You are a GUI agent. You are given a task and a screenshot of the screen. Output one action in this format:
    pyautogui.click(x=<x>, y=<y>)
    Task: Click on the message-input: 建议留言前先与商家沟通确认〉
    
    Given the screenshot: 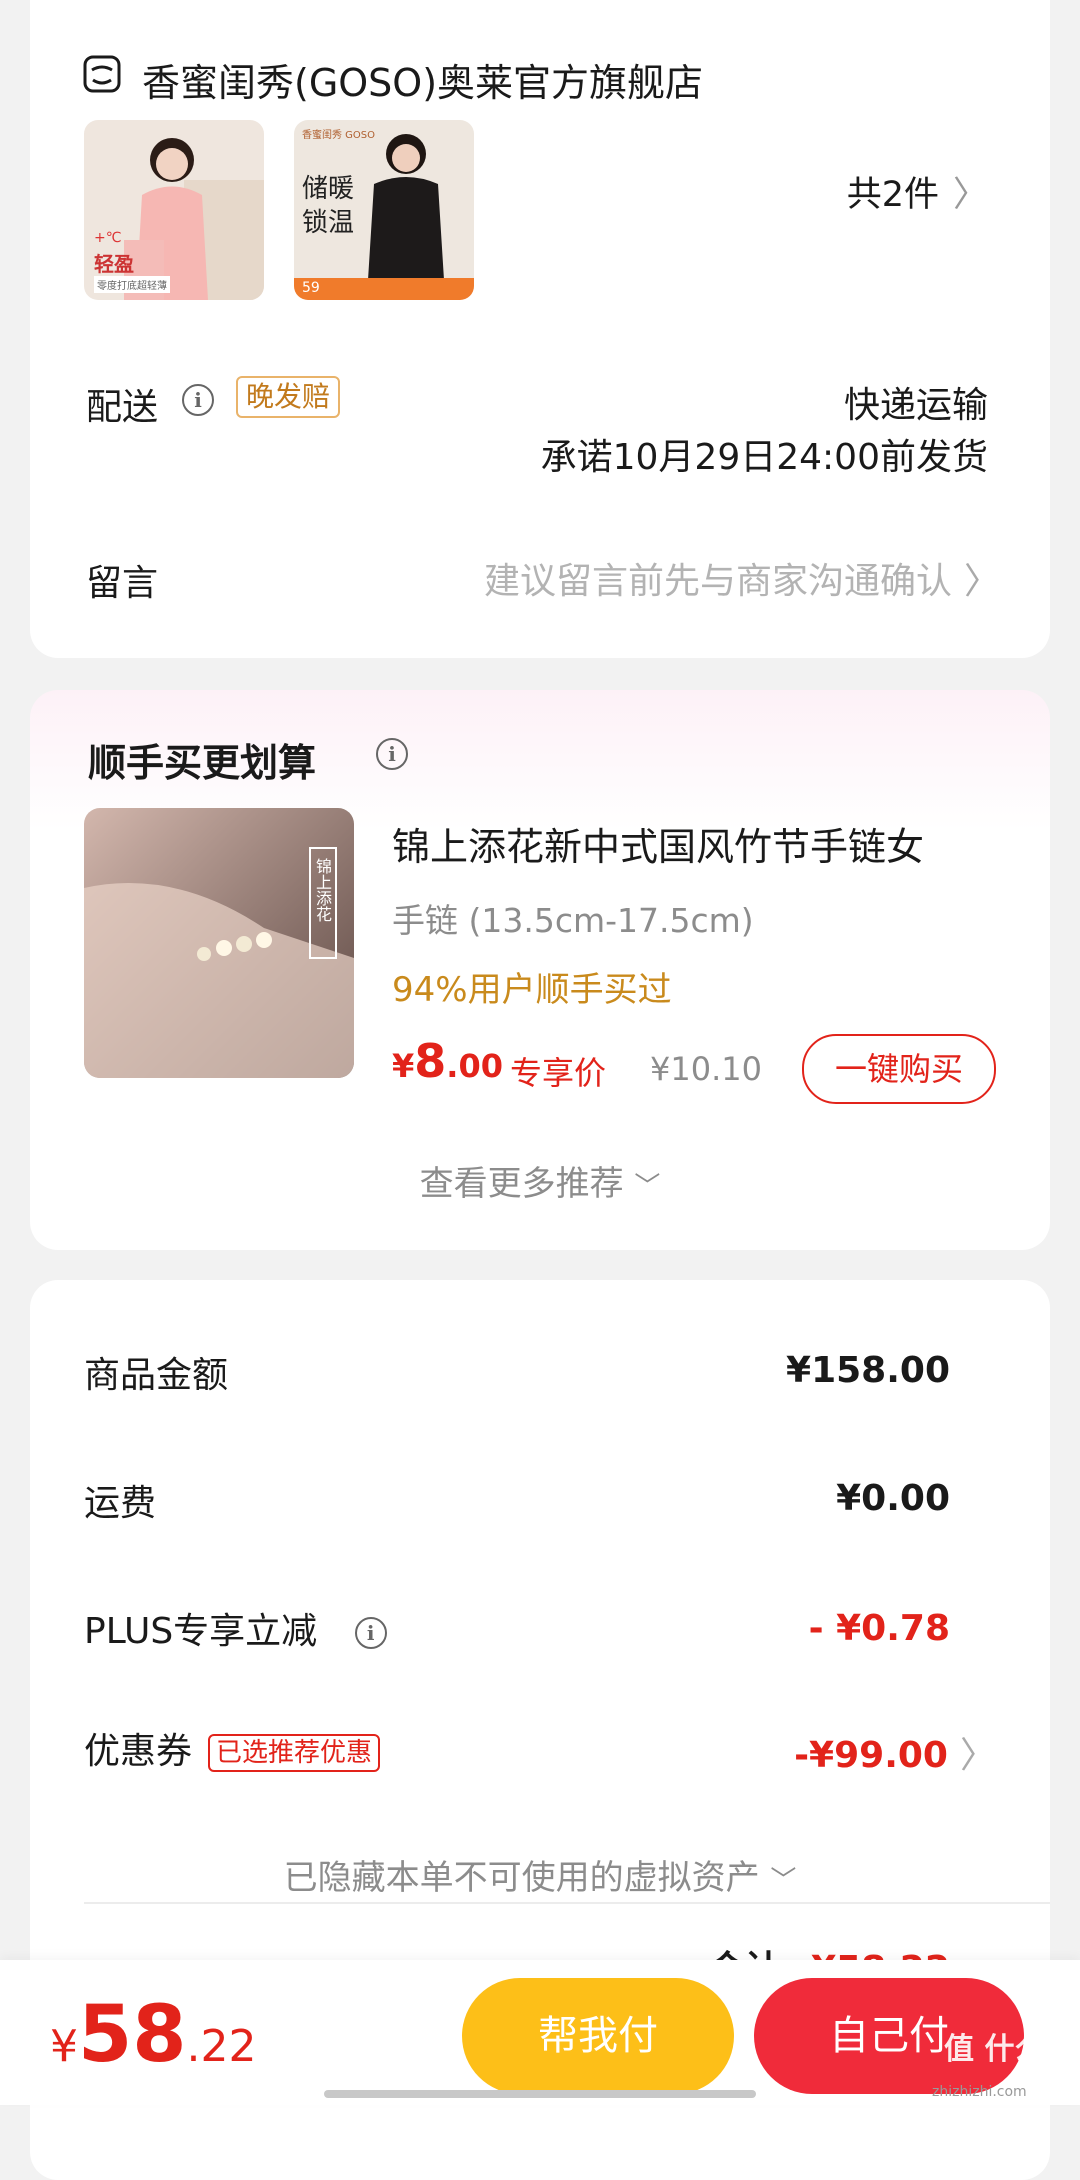 What is the action you would take?
    pyautogui.click(x=742, y=578)
    